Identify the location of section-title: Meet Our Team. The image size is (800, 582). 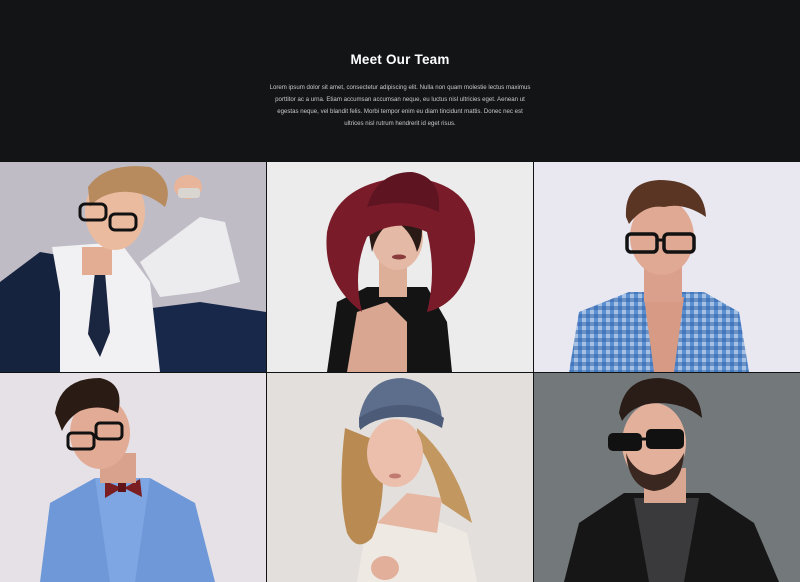
(400, 59).